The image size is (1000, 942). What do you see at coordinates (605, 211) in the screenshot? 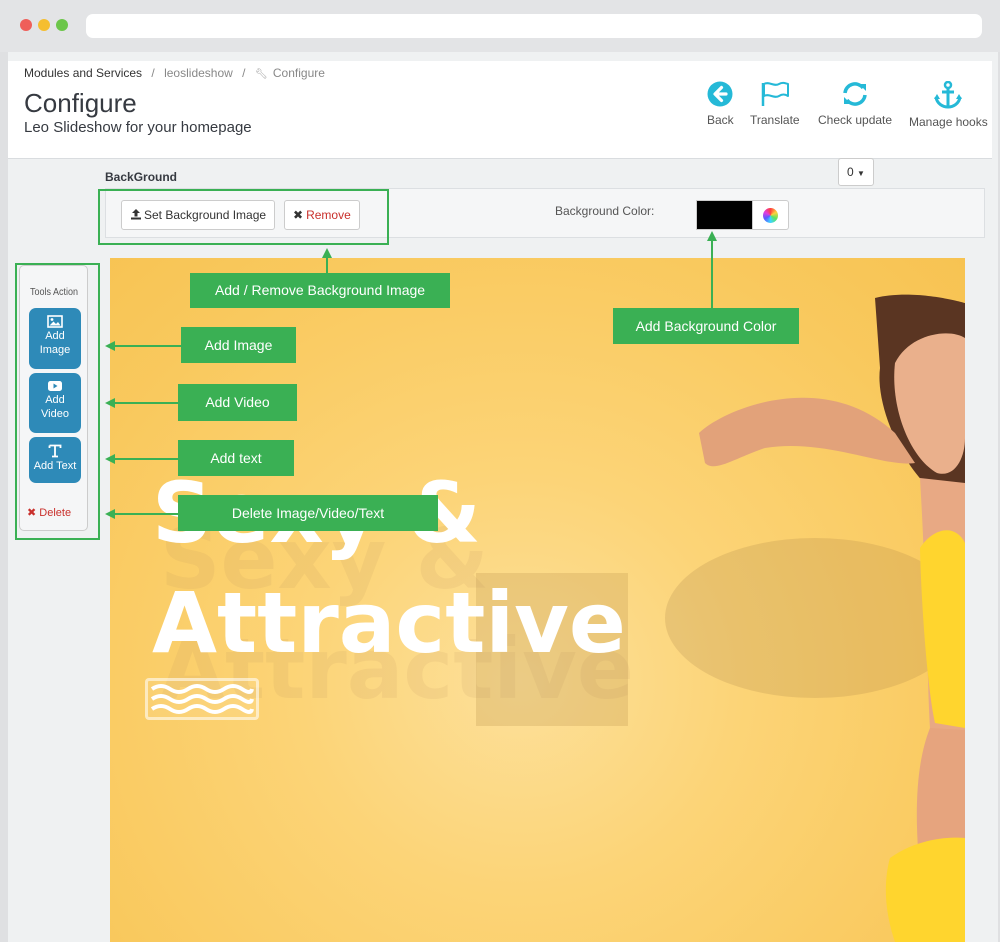
I see `background-color-label: Background Color:` at bounding box center [605, 211].